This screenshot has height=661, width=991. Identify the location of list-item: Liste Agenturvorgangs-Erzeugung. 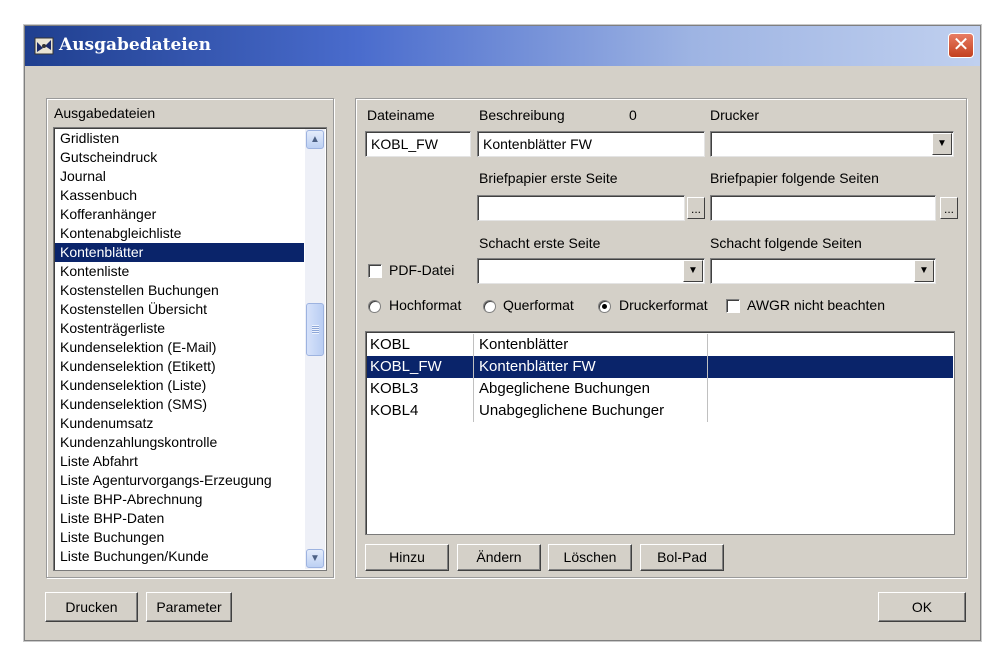
(179, 480).